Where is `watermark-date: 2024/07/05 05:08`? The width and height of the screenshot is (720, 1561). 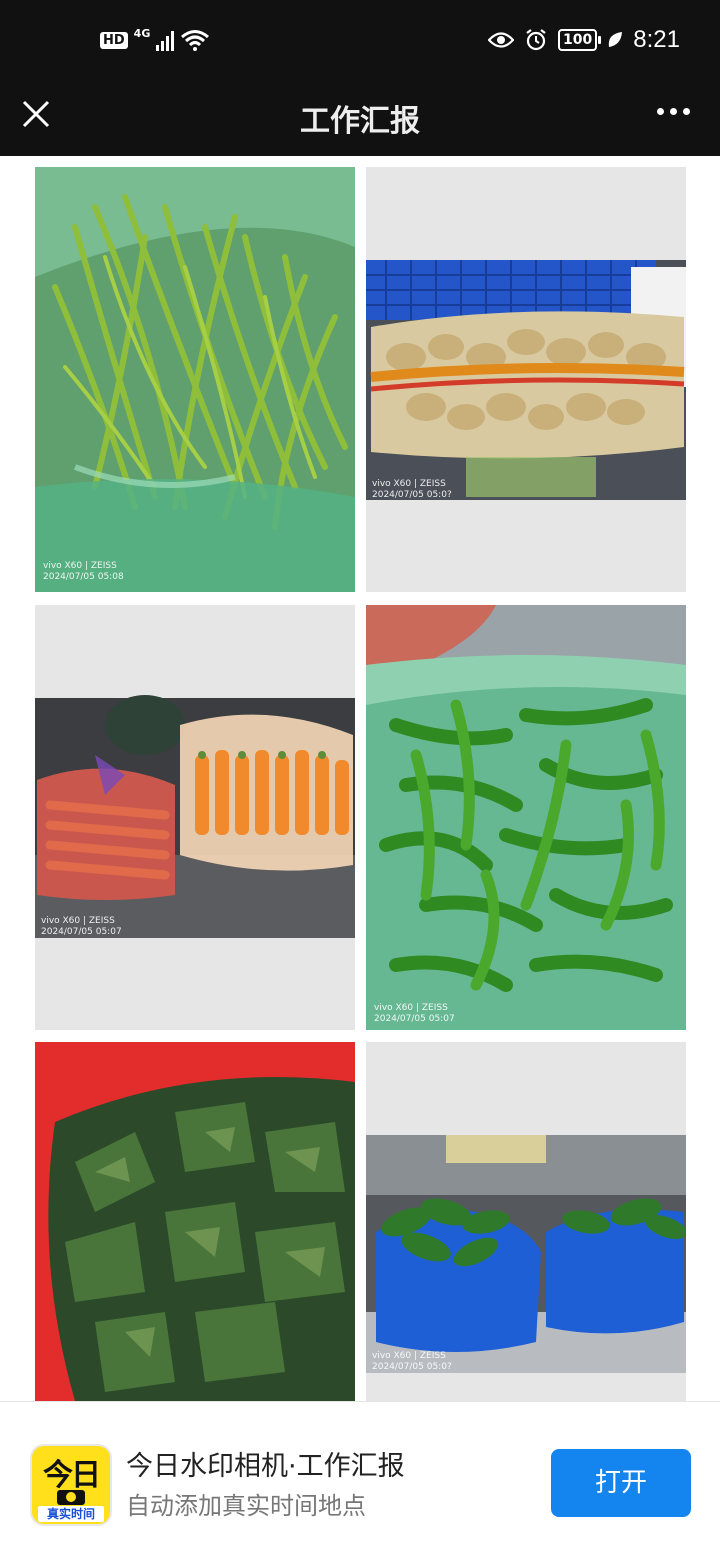 watermark-date: 2024/07/05 05:08 is located at coordinates (83, 577).